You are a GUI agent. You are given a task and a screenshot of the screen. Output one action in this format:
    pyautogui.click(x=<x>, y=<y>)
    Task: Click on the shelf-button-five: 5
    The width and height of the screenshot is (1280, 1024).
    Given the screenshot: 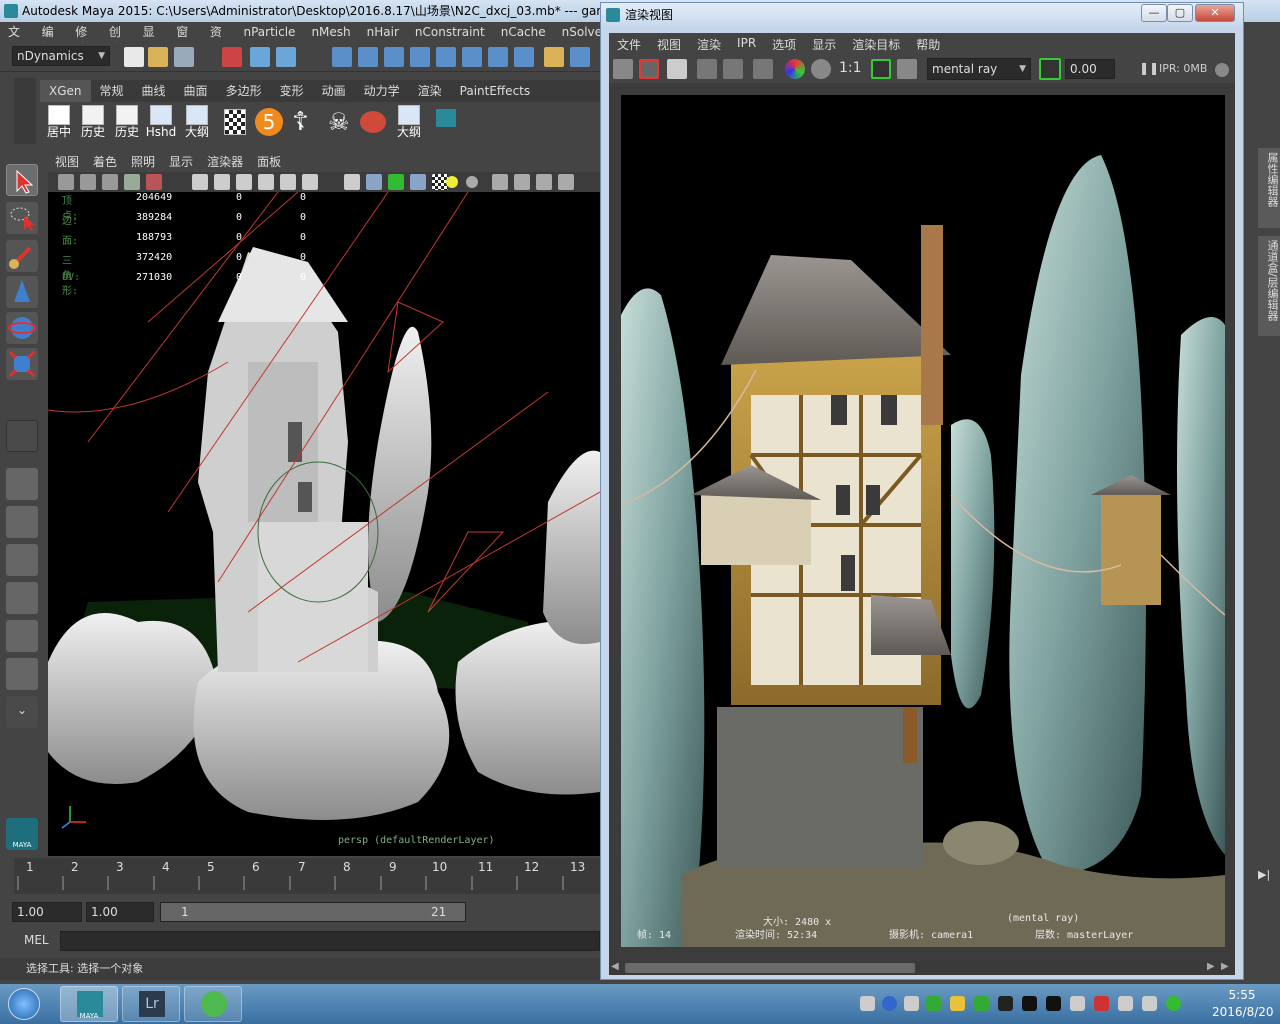 What is the action you would take?
    pyautogui.click(x=269, y=122)
    